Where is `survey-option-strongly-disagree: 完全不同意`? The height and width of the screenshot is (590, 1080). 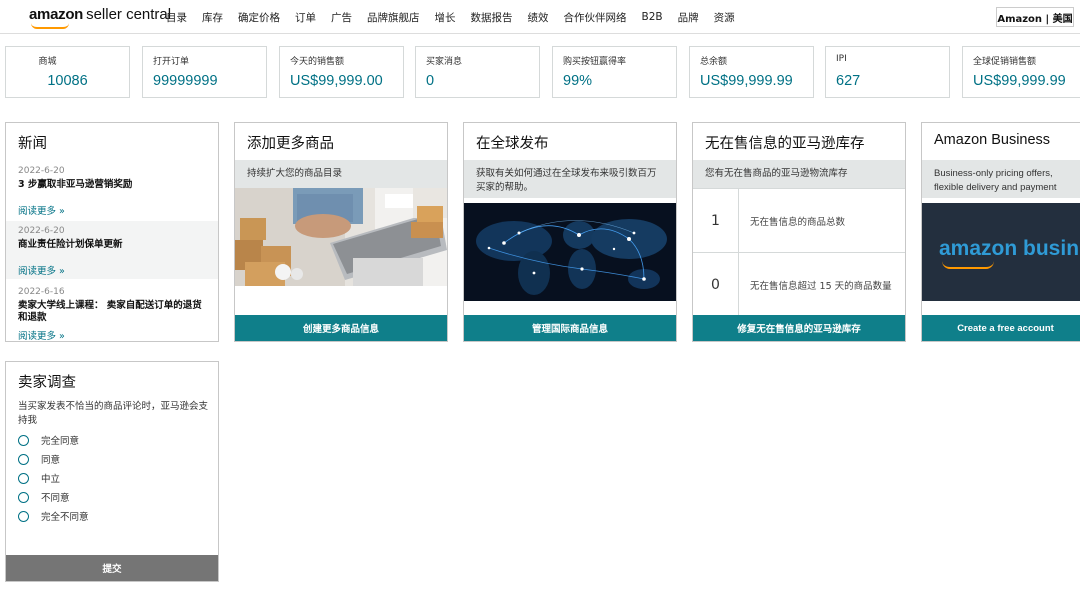
survey-option-strongly-disagree: 完全不同意 is located at coordinates (53, 516).